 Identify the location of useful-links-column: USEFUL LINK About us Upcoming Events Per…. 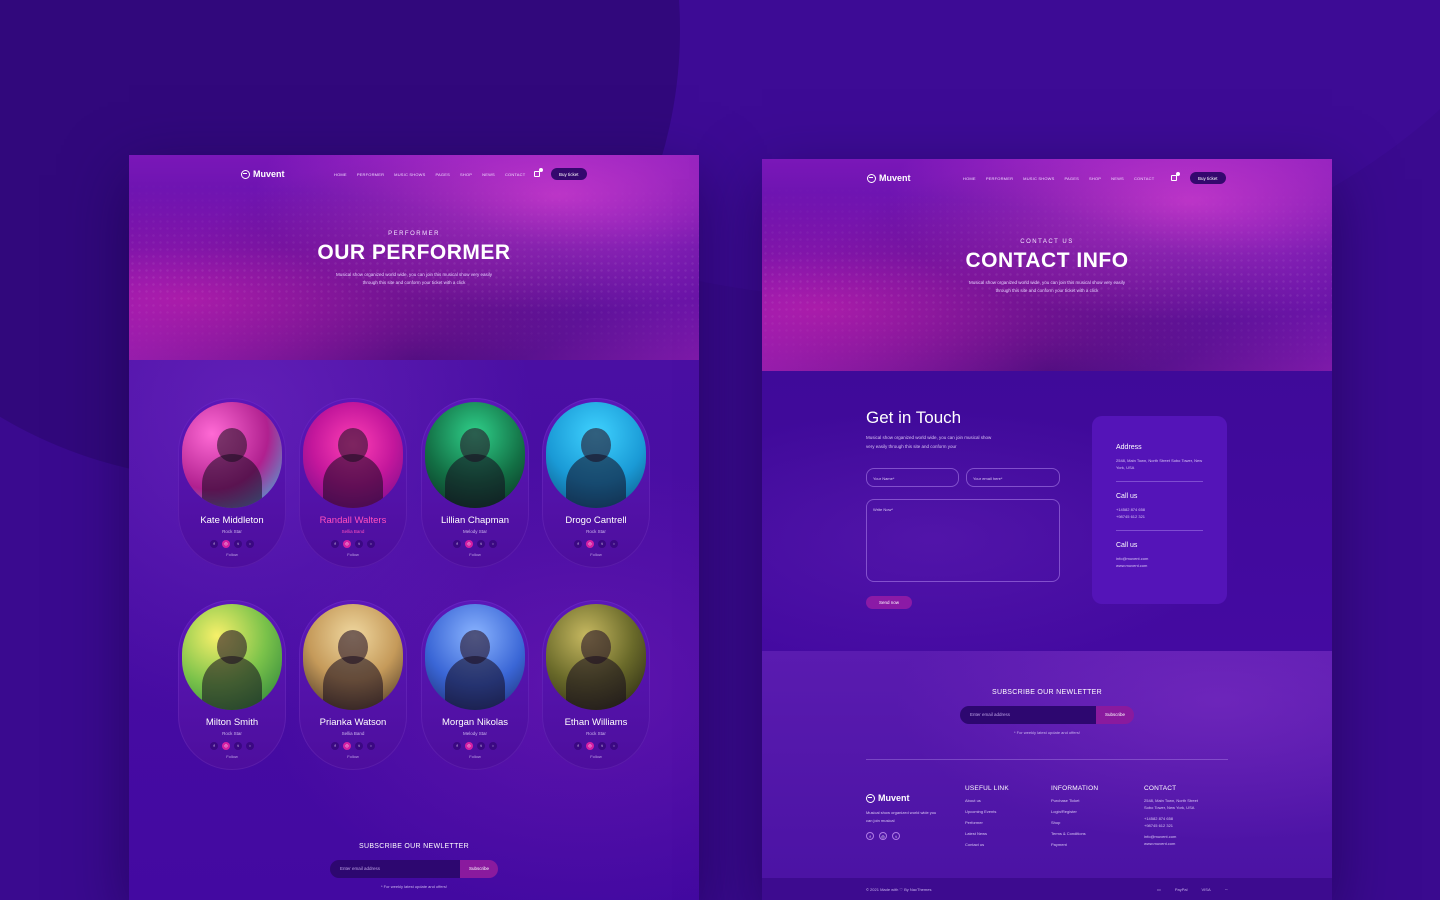
(987, 816).